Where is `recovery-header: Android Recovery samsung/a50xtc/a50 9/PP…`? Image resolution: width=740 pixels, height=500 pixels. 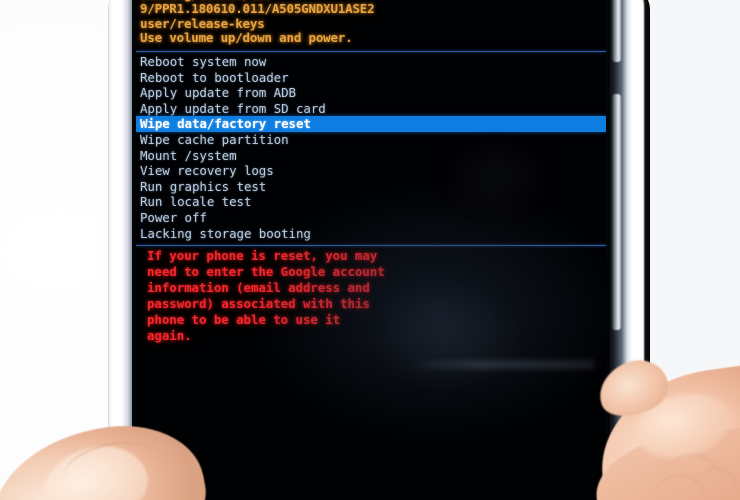
recovery-header: Android Recovery samsung/a50xtc/a50 9/PP… is located at coordinates (371, 23).